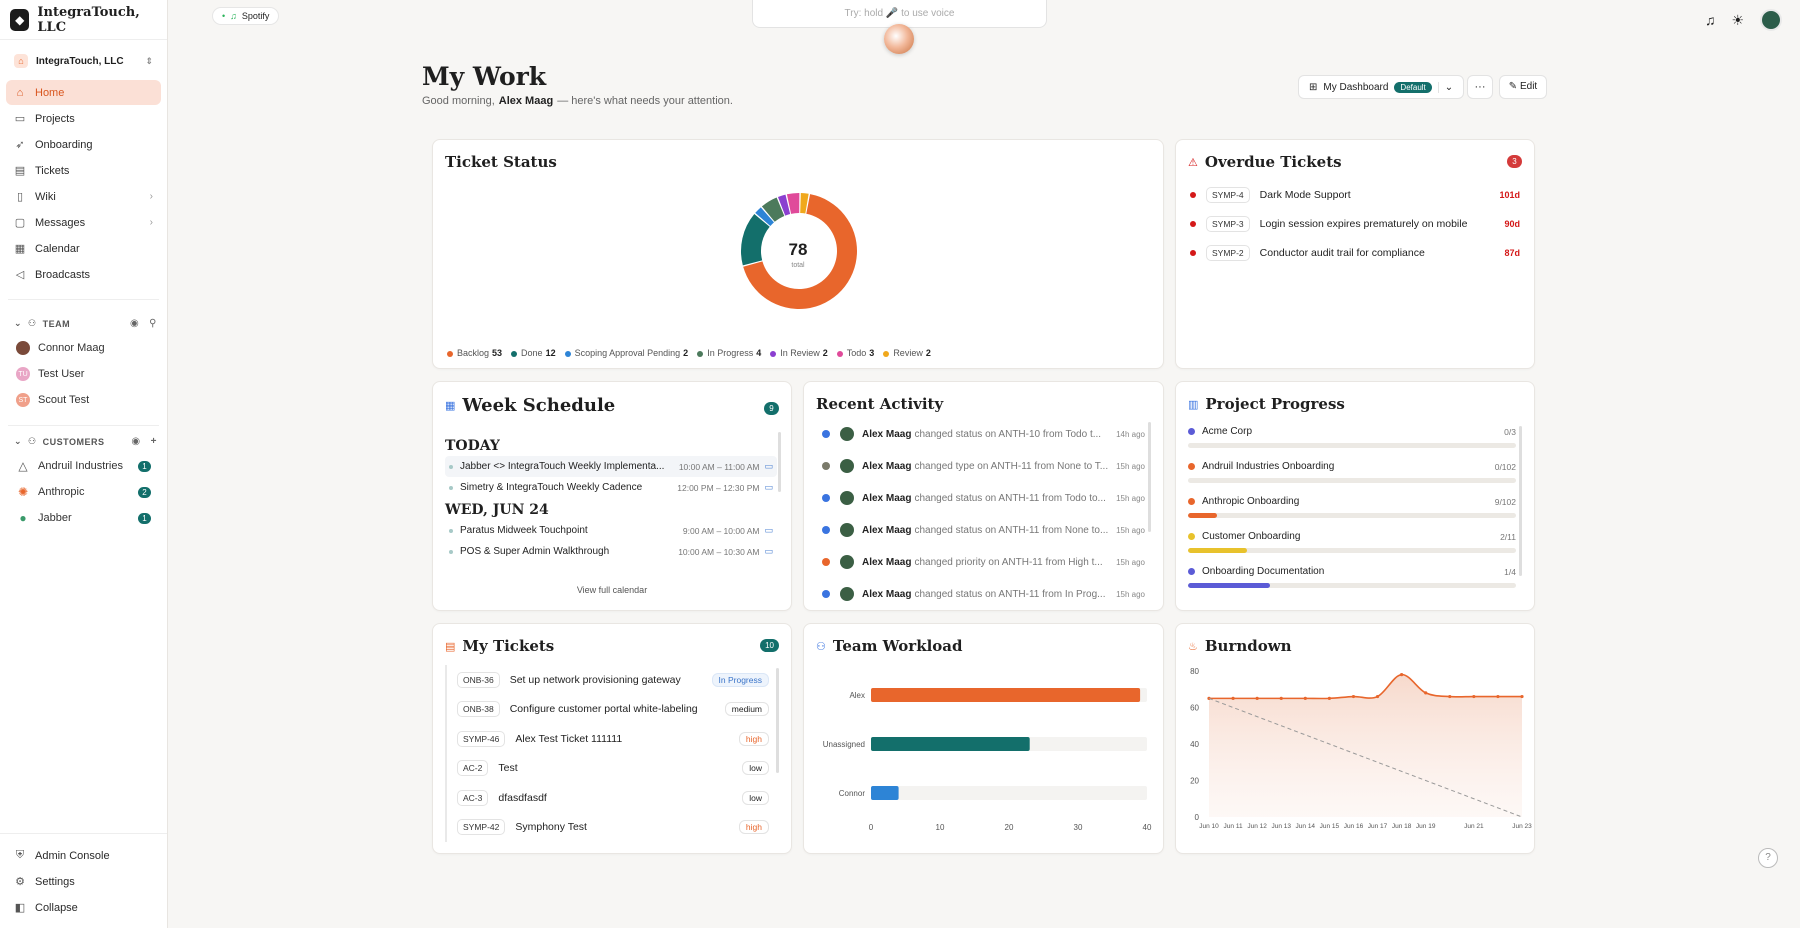 Image resolution: width=1800 pixels, height=928 pixels. What do you see at coordinates (607, 827) in the screenshot?
I see `ticket-row: SYMP-42 Symphony Test high` at bounding box center [607, 827].